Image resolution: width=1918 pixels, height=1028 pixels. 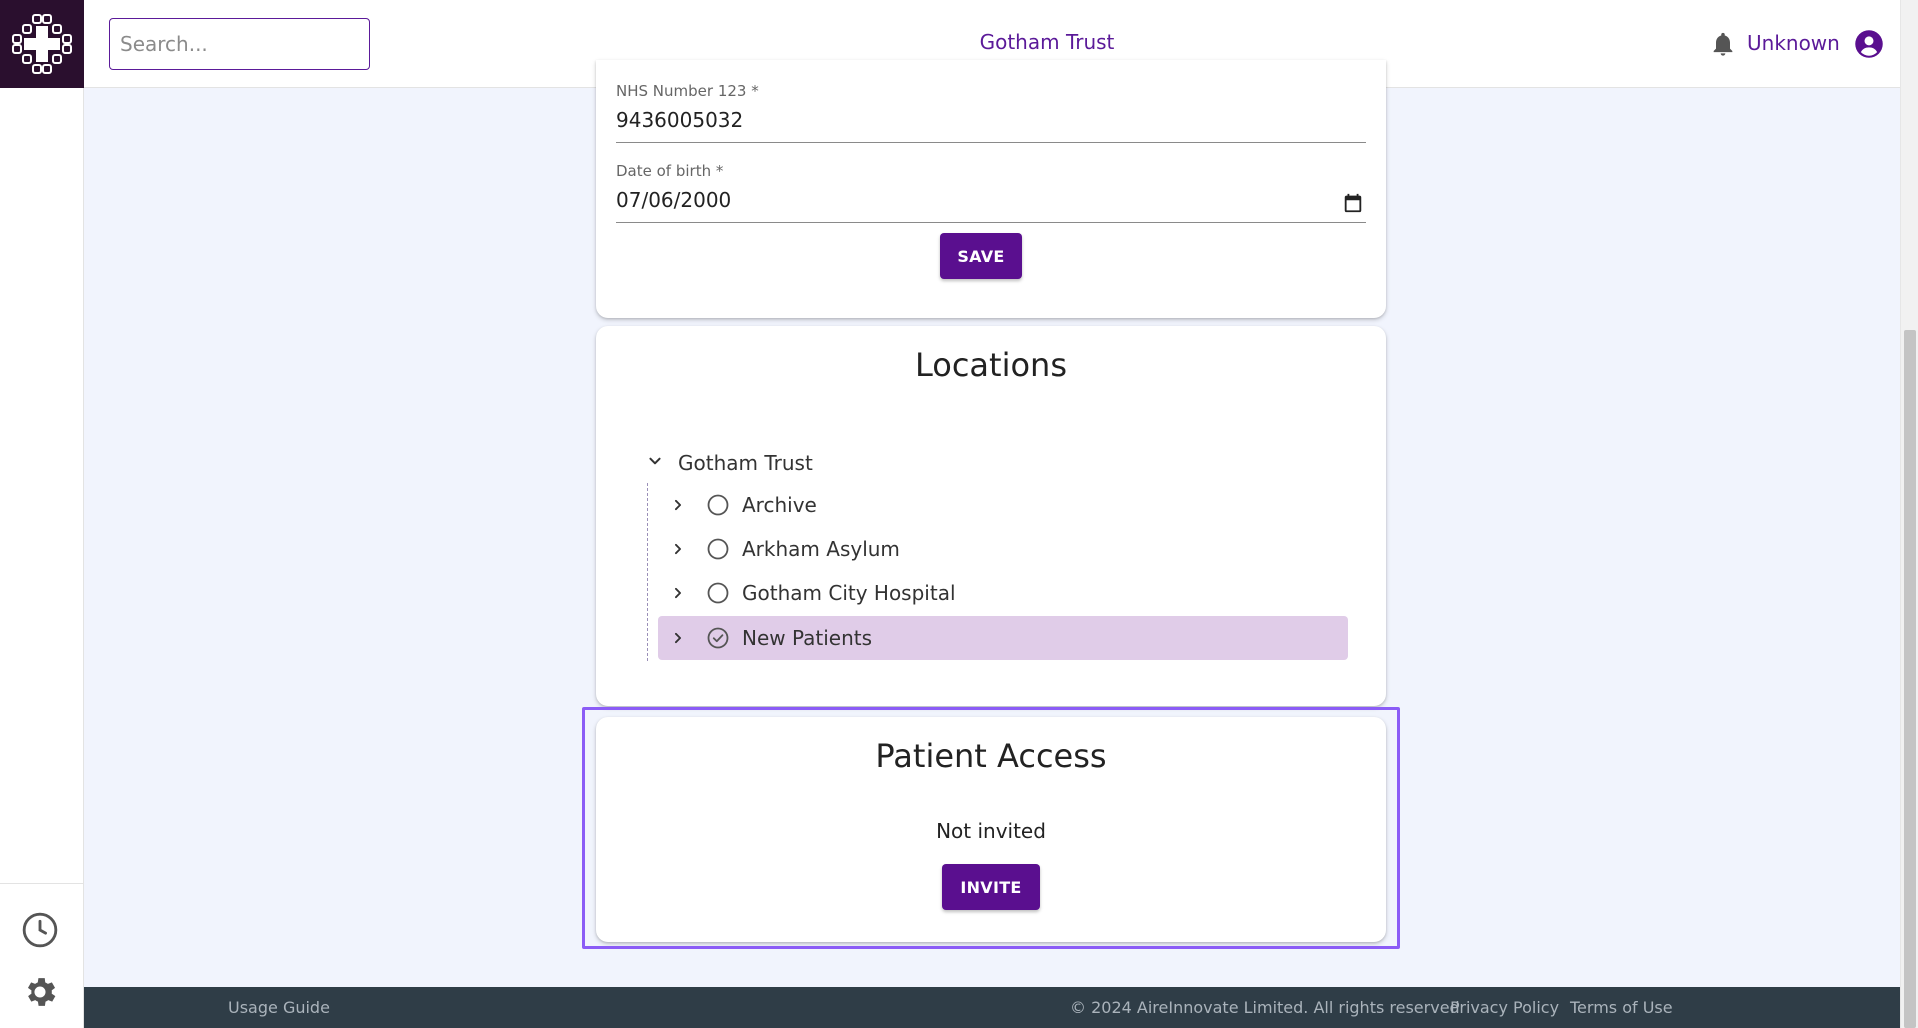 What do you see at coordinates (1504, 1007) in the screenshot?
I see `privacy-policy-link: Privacy Policy` at bounding box center [1504, 1007].